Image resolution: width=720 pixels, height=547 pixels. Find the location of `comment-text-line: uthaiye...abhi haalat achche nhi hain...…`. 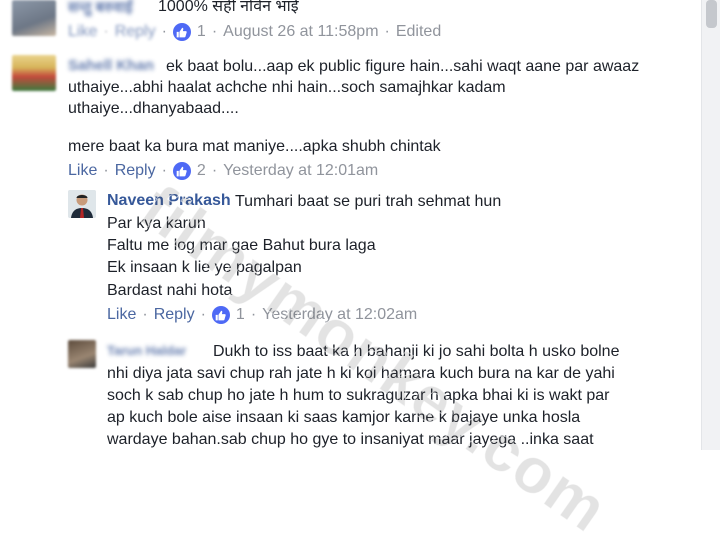

comment-text-line: uthaiye...abhi haalat achche nhi hain...… is located at coordinates (287, 87).